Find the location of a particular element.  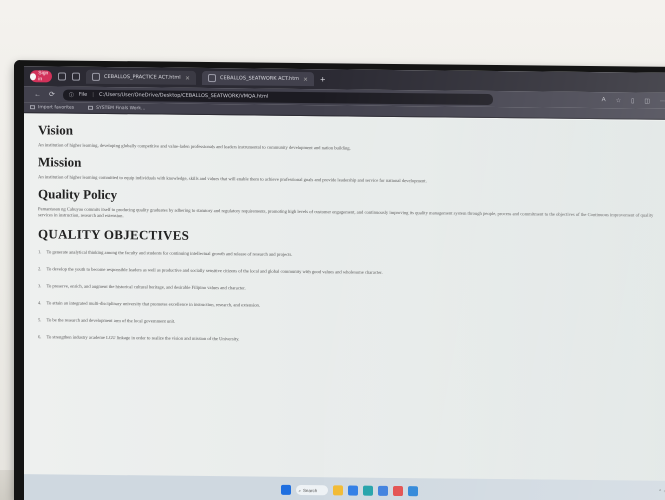

tab-label: CEBALLOS_PRACTICE ACT.html is located at coordinates (142, 77).